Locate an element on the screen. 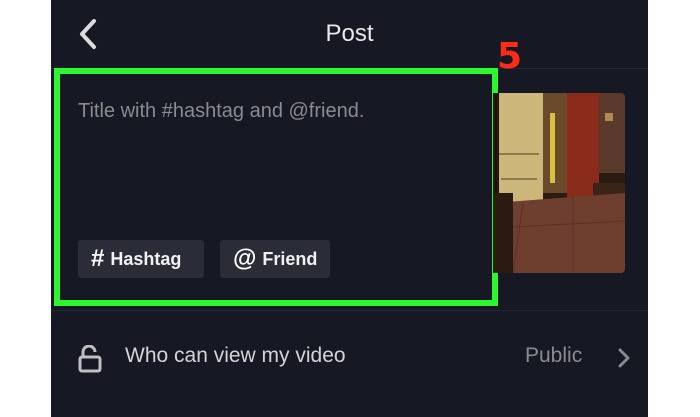 Image resolution: width=700 pixels, height=417 pixels. step-number-annotation: 5 is located at coordinates (510, 56).